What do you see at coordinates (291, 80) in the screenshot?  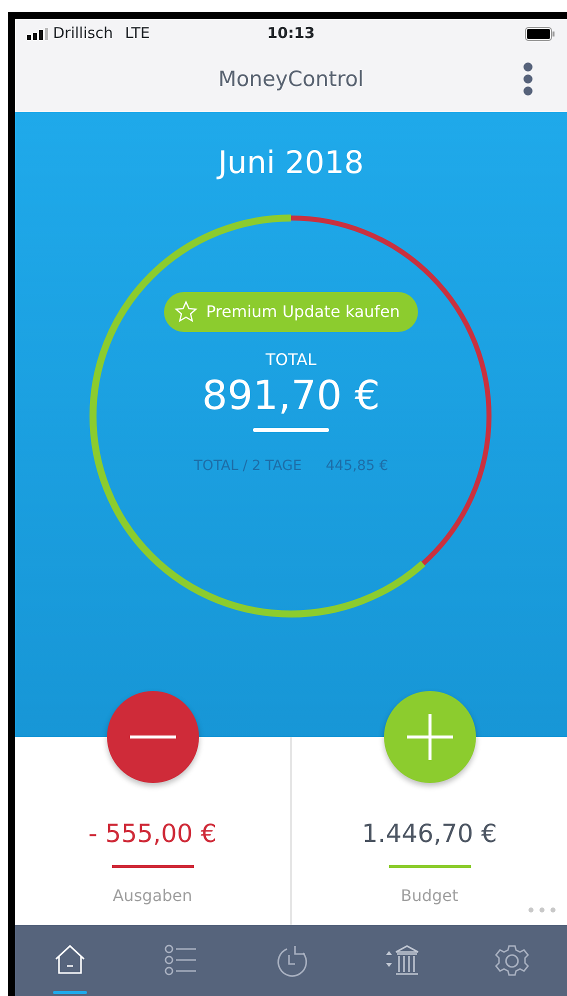 I see `app-title: MoneyControl` at bounding box center [291, 80].